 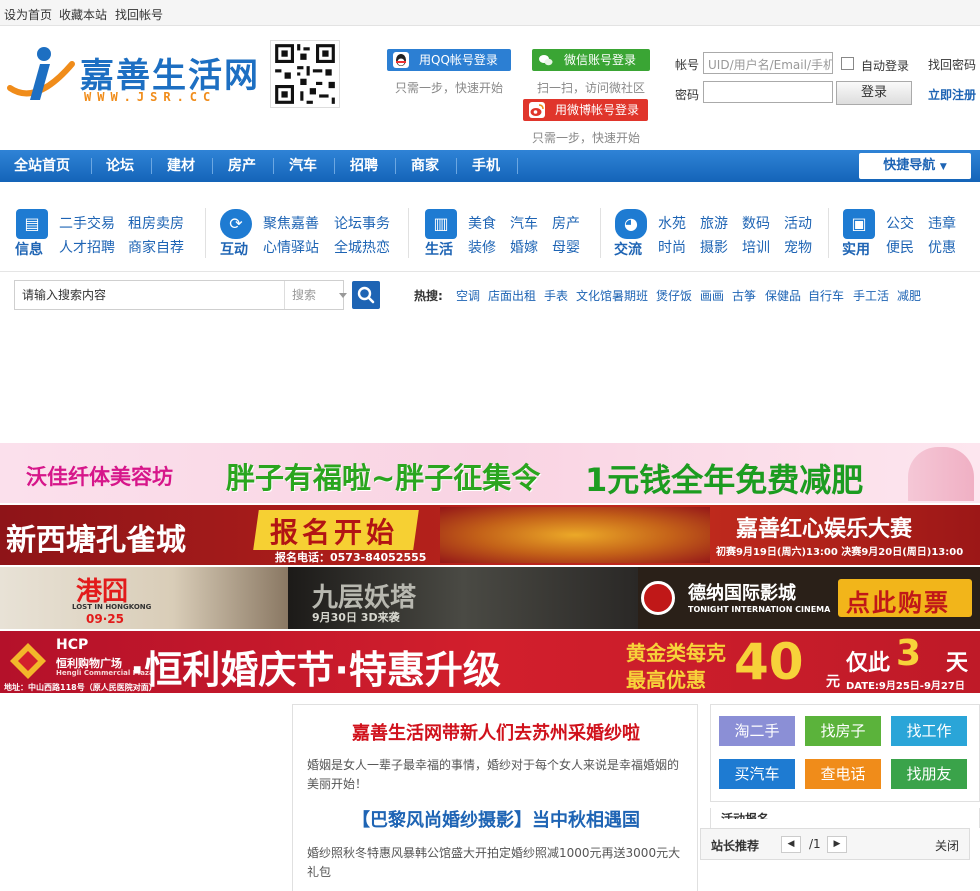 I want to click on cat-link: 违章, so click(x=942, y=223).